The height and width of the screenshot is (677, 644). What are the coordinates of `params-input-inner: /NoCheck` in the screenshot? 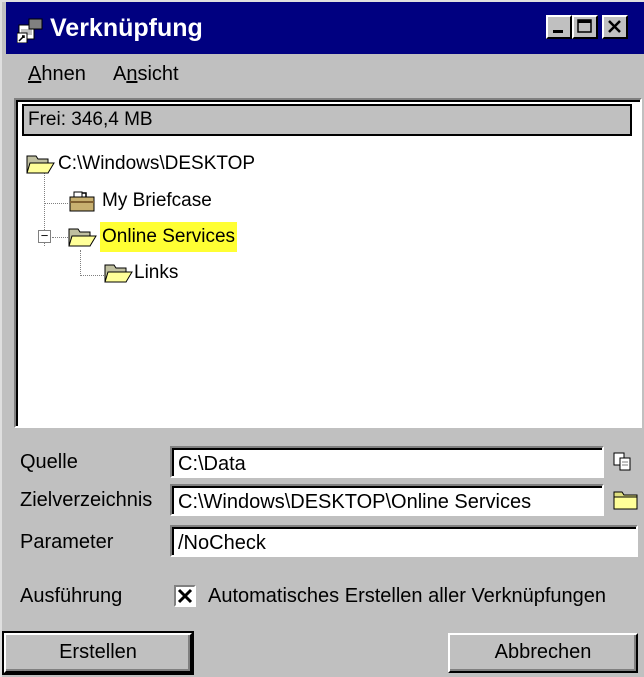 It's located at (404, 541).